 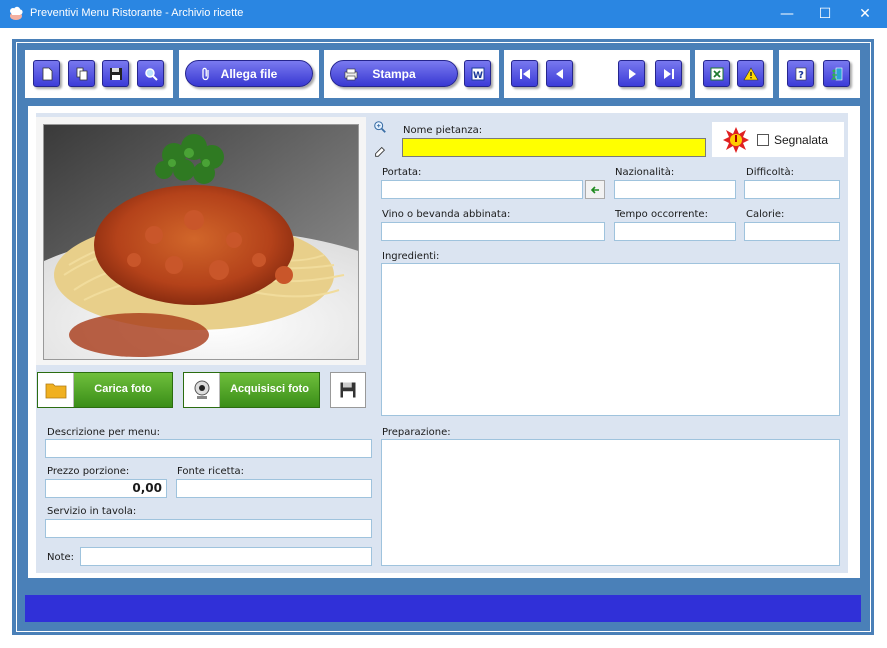 I want to click on toolbar-help-group: ?, so click(x=819, y=74).